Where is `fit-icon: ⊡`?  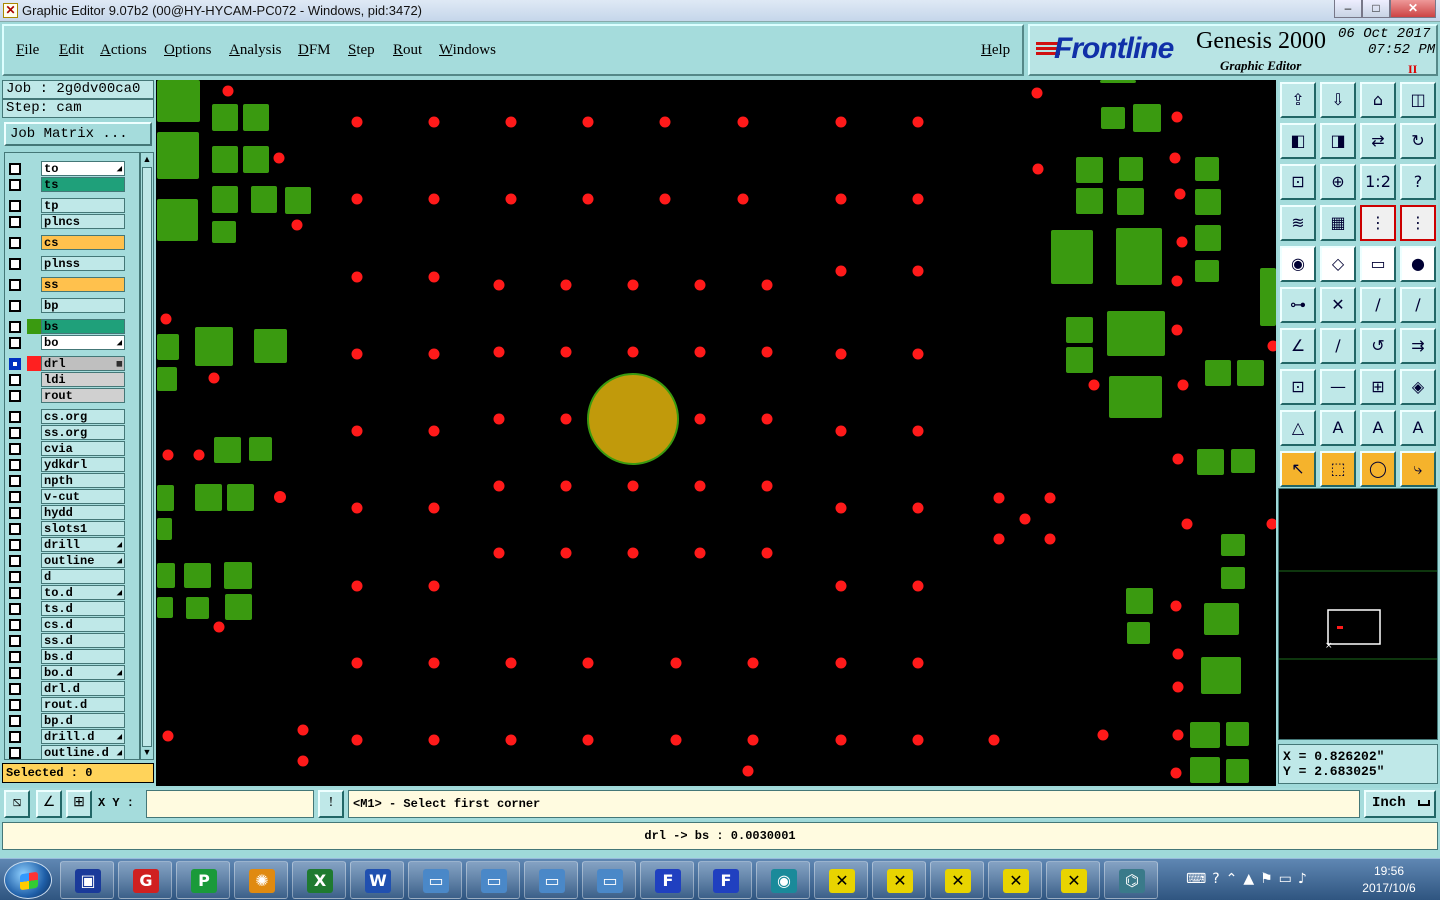 fit-icon: ⊡ is located at coordinates (1298, 182).